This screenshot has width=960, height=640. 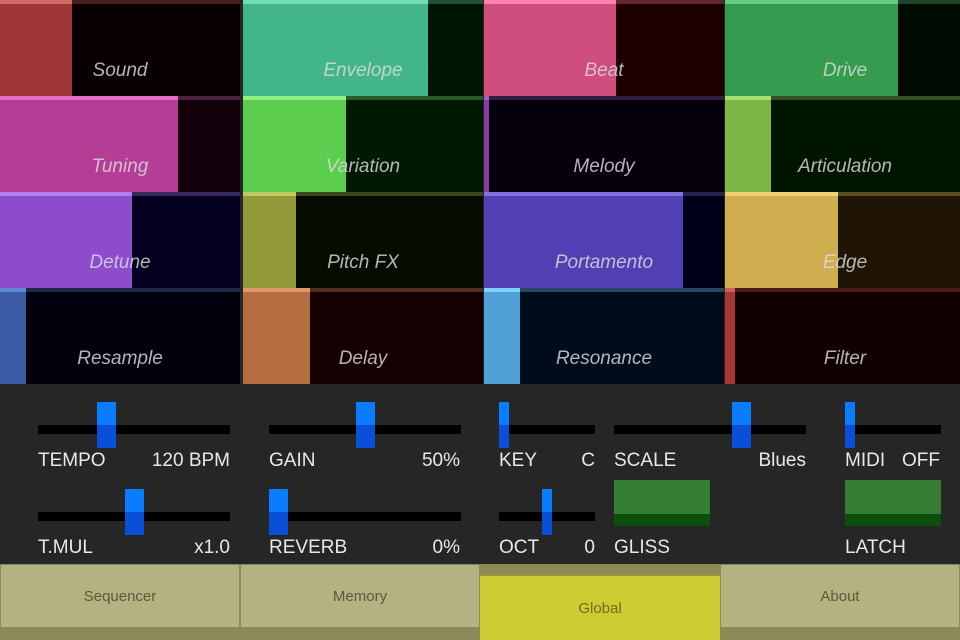 I want to click on pad-detune: Detune, so click(x=120, y=240).